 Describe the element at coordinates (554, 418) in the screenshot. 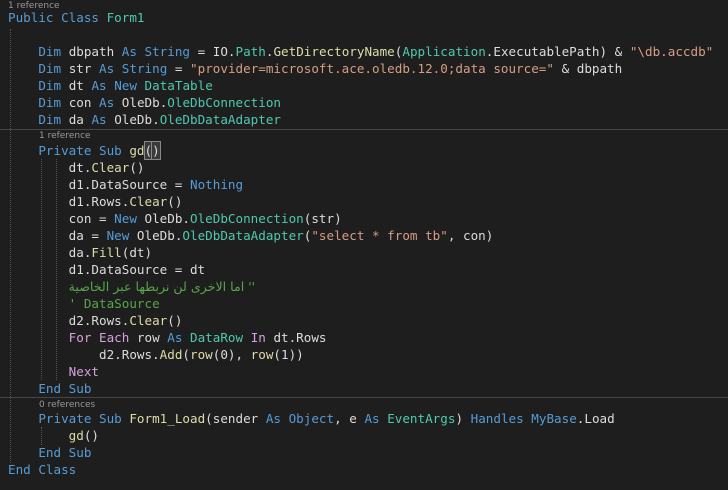

I see `keyword-token: MyBase` at that location.